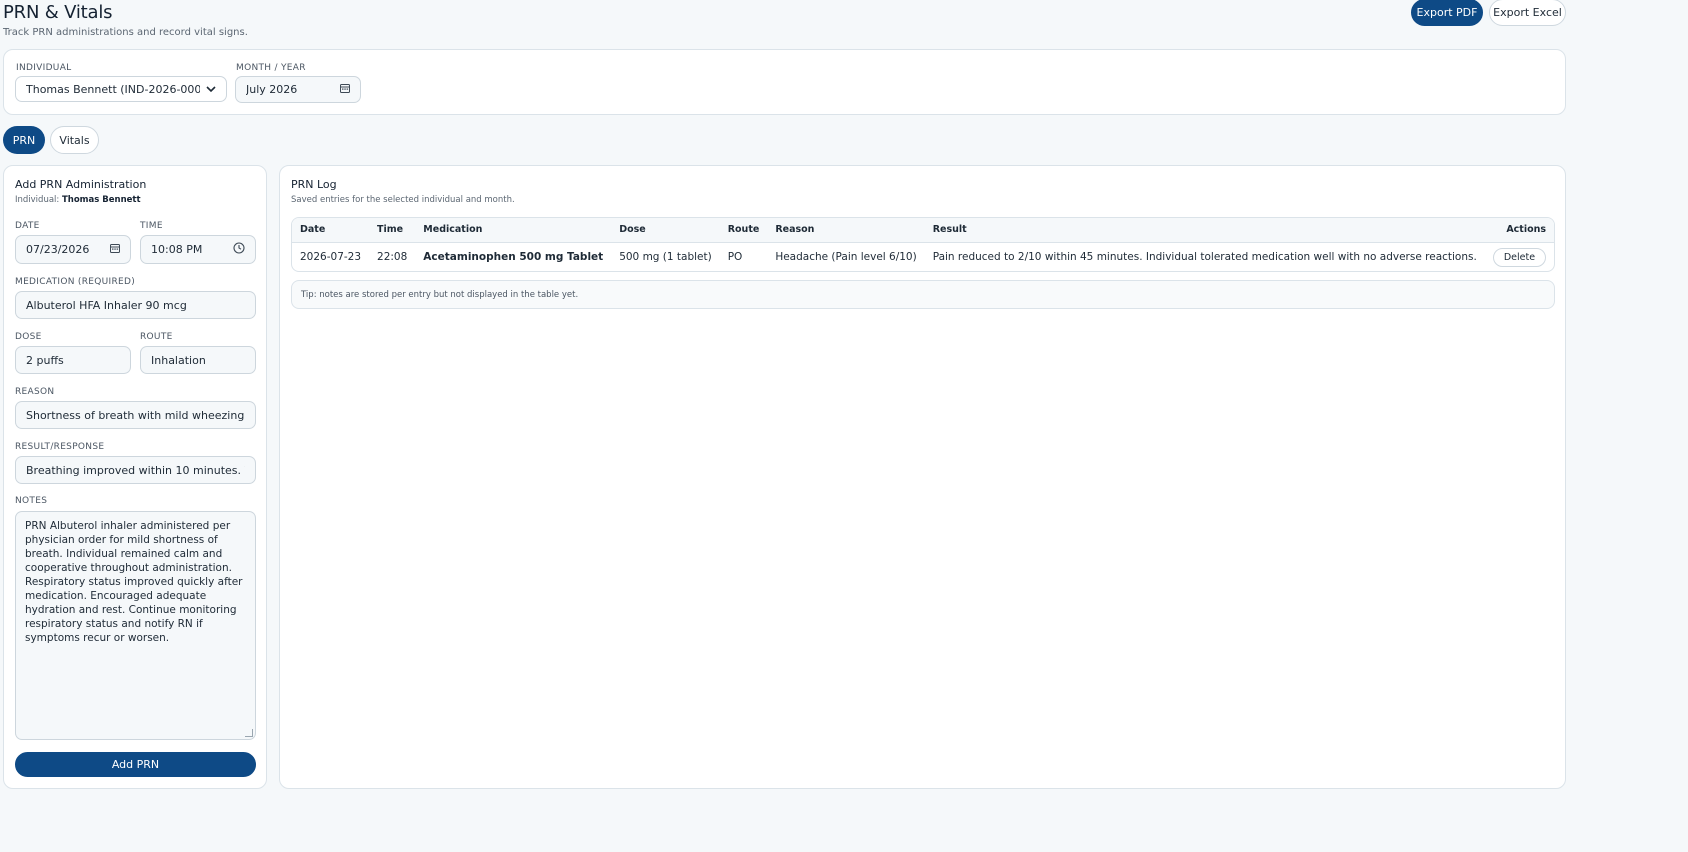 This screenshot has height=852, width=1688. I want to click on individual-select-value: Thomas Bennett (IND-2026-000008), so click(113, 89).